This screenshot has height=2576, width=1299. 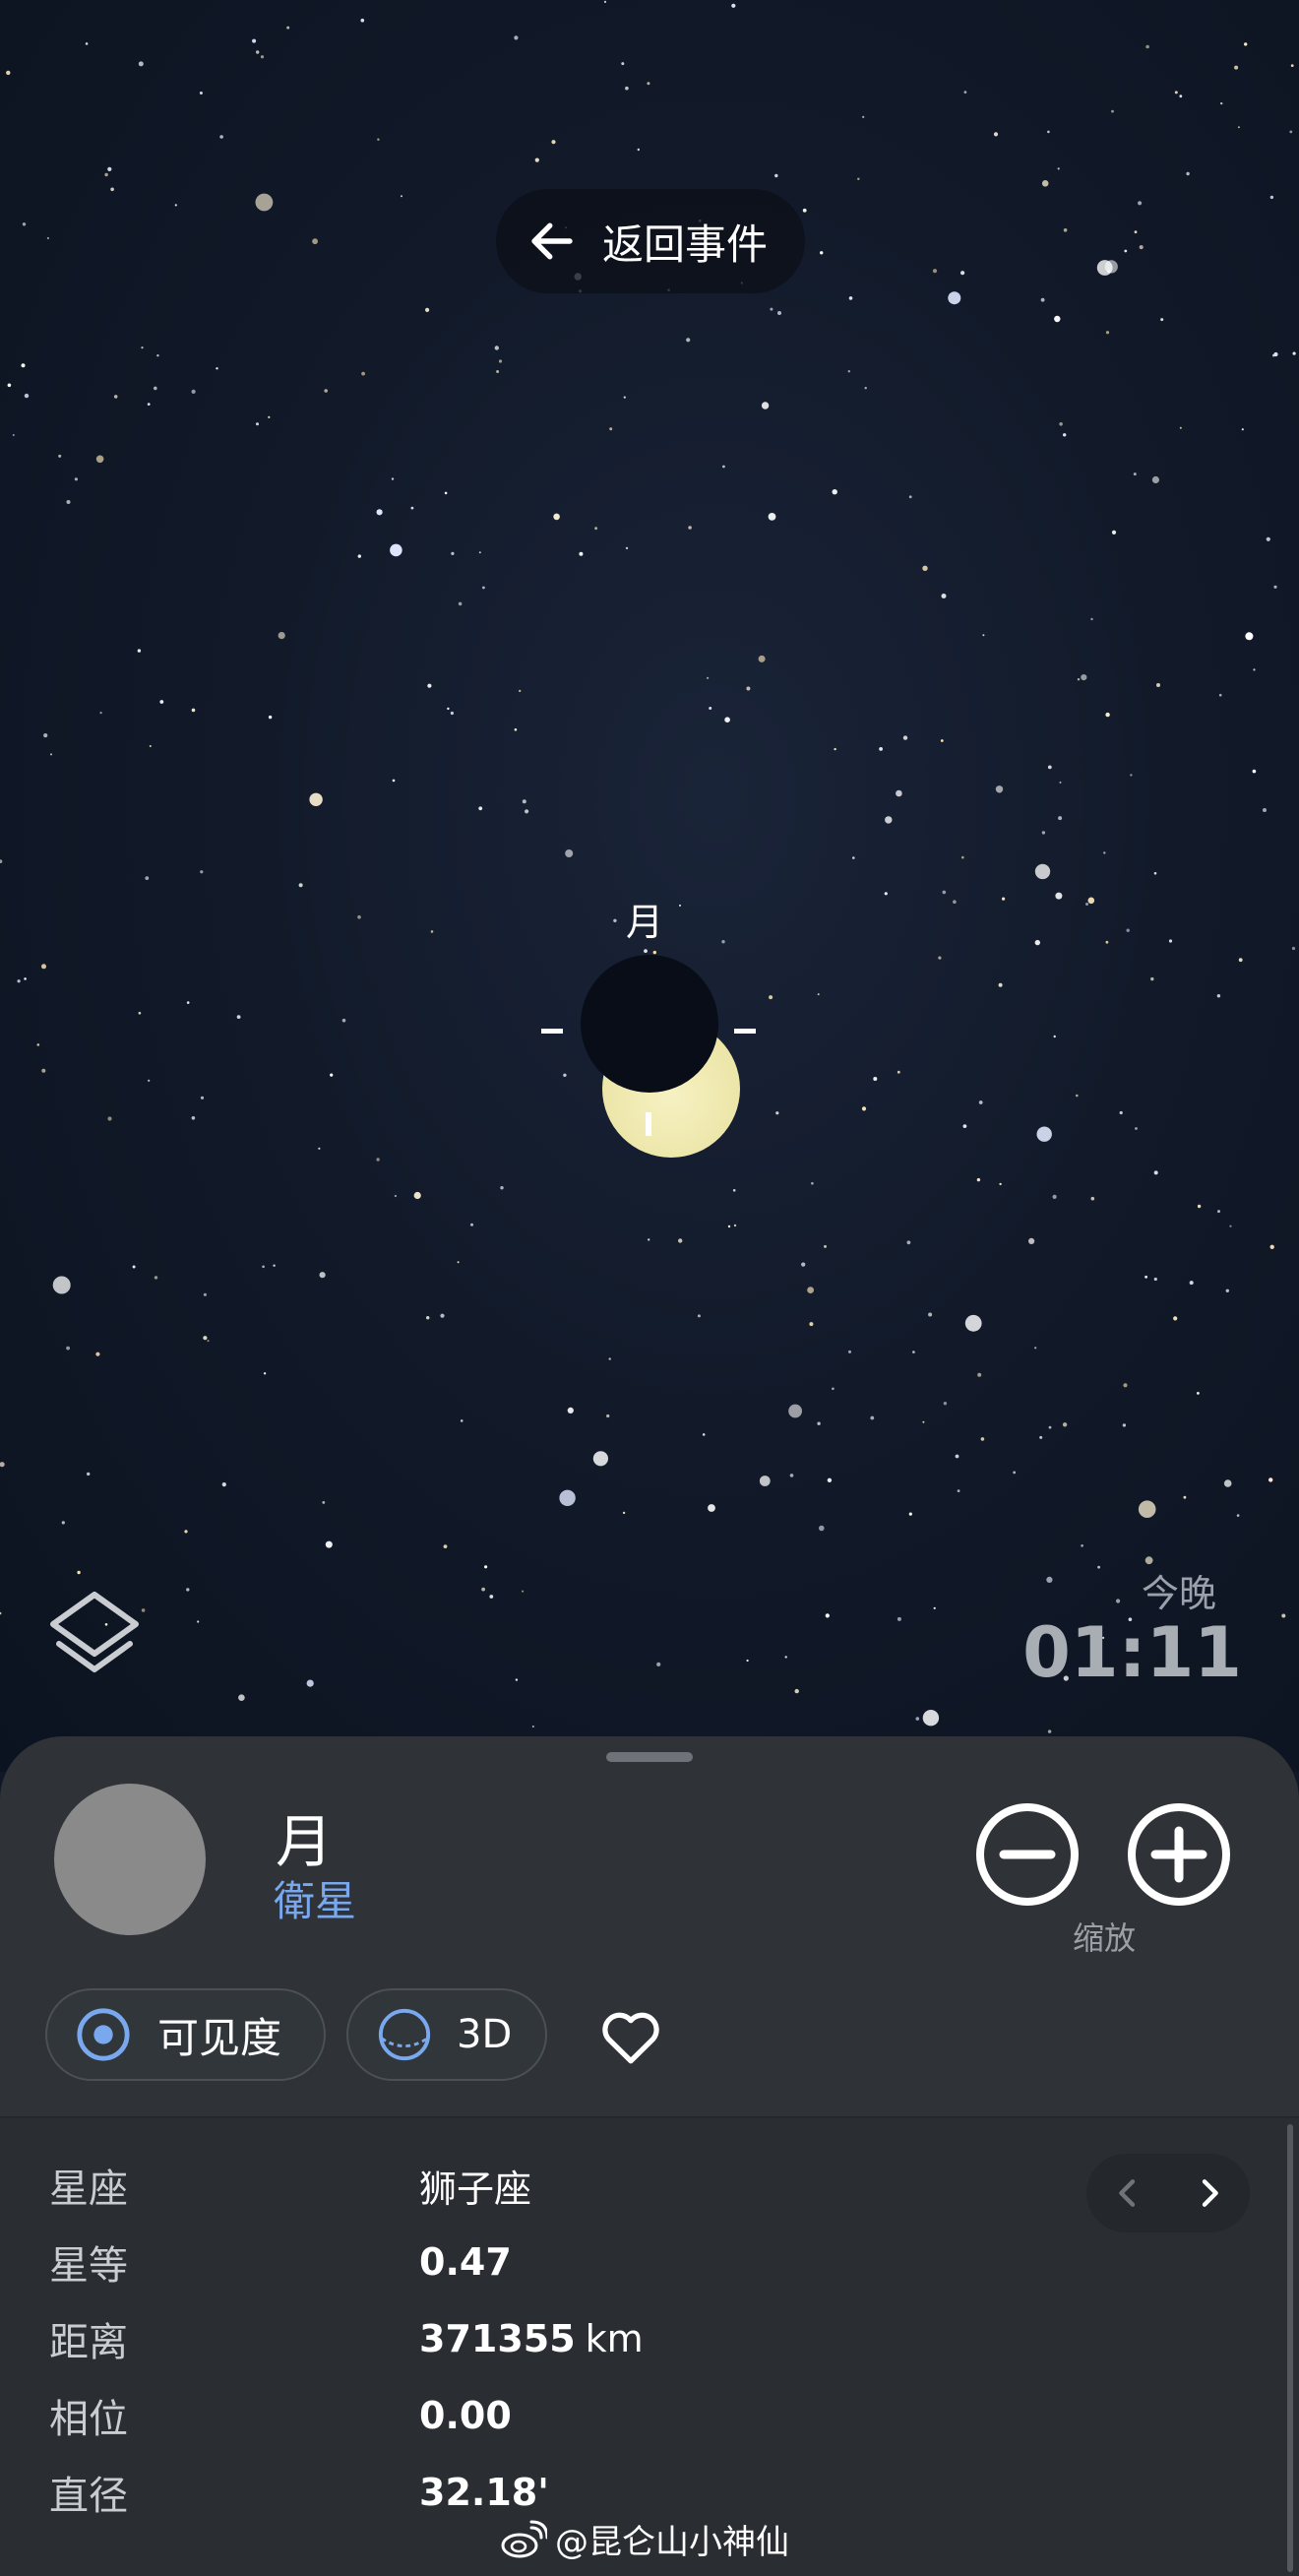 What do you see at coordinates (1290, 2348) in the screenshot?
I see `scrollbar` at bounding box center [1290, 2348].